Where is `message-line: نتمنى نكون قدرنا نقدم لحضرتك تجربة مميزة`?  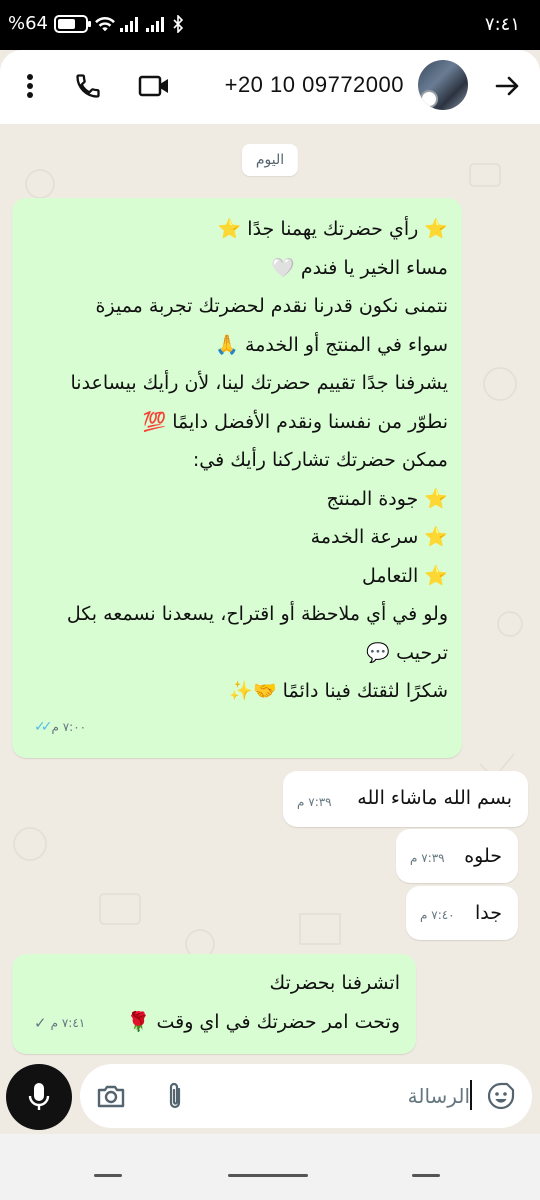 message-line: نتمنى نكون قدرنا نقدم لحضرتك تجربة مميزة is located at coordinates (271, 306).